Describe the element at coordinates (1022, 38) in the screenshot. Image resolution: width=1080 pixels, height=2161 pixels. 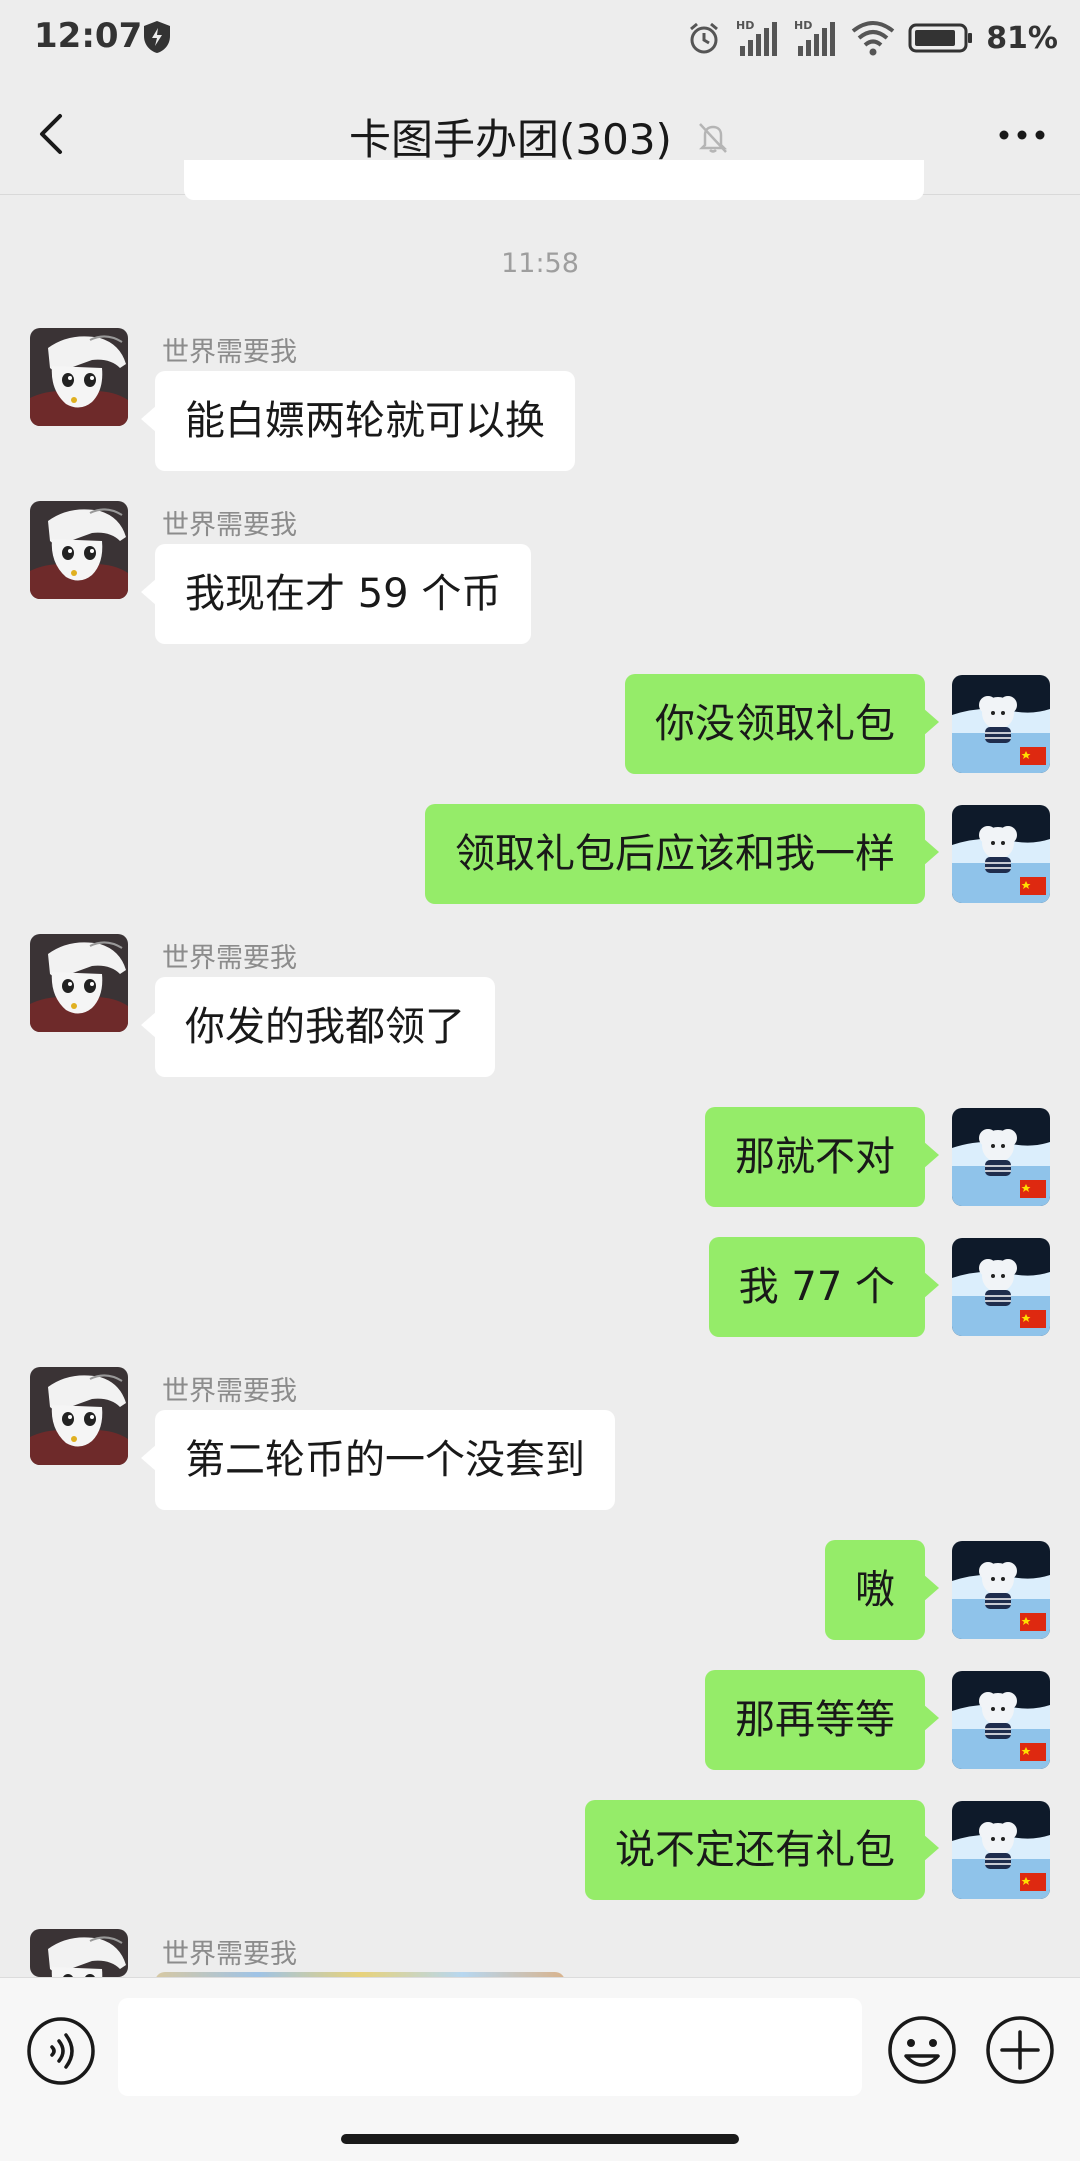
I see `battery-percent: 81%` at that location.